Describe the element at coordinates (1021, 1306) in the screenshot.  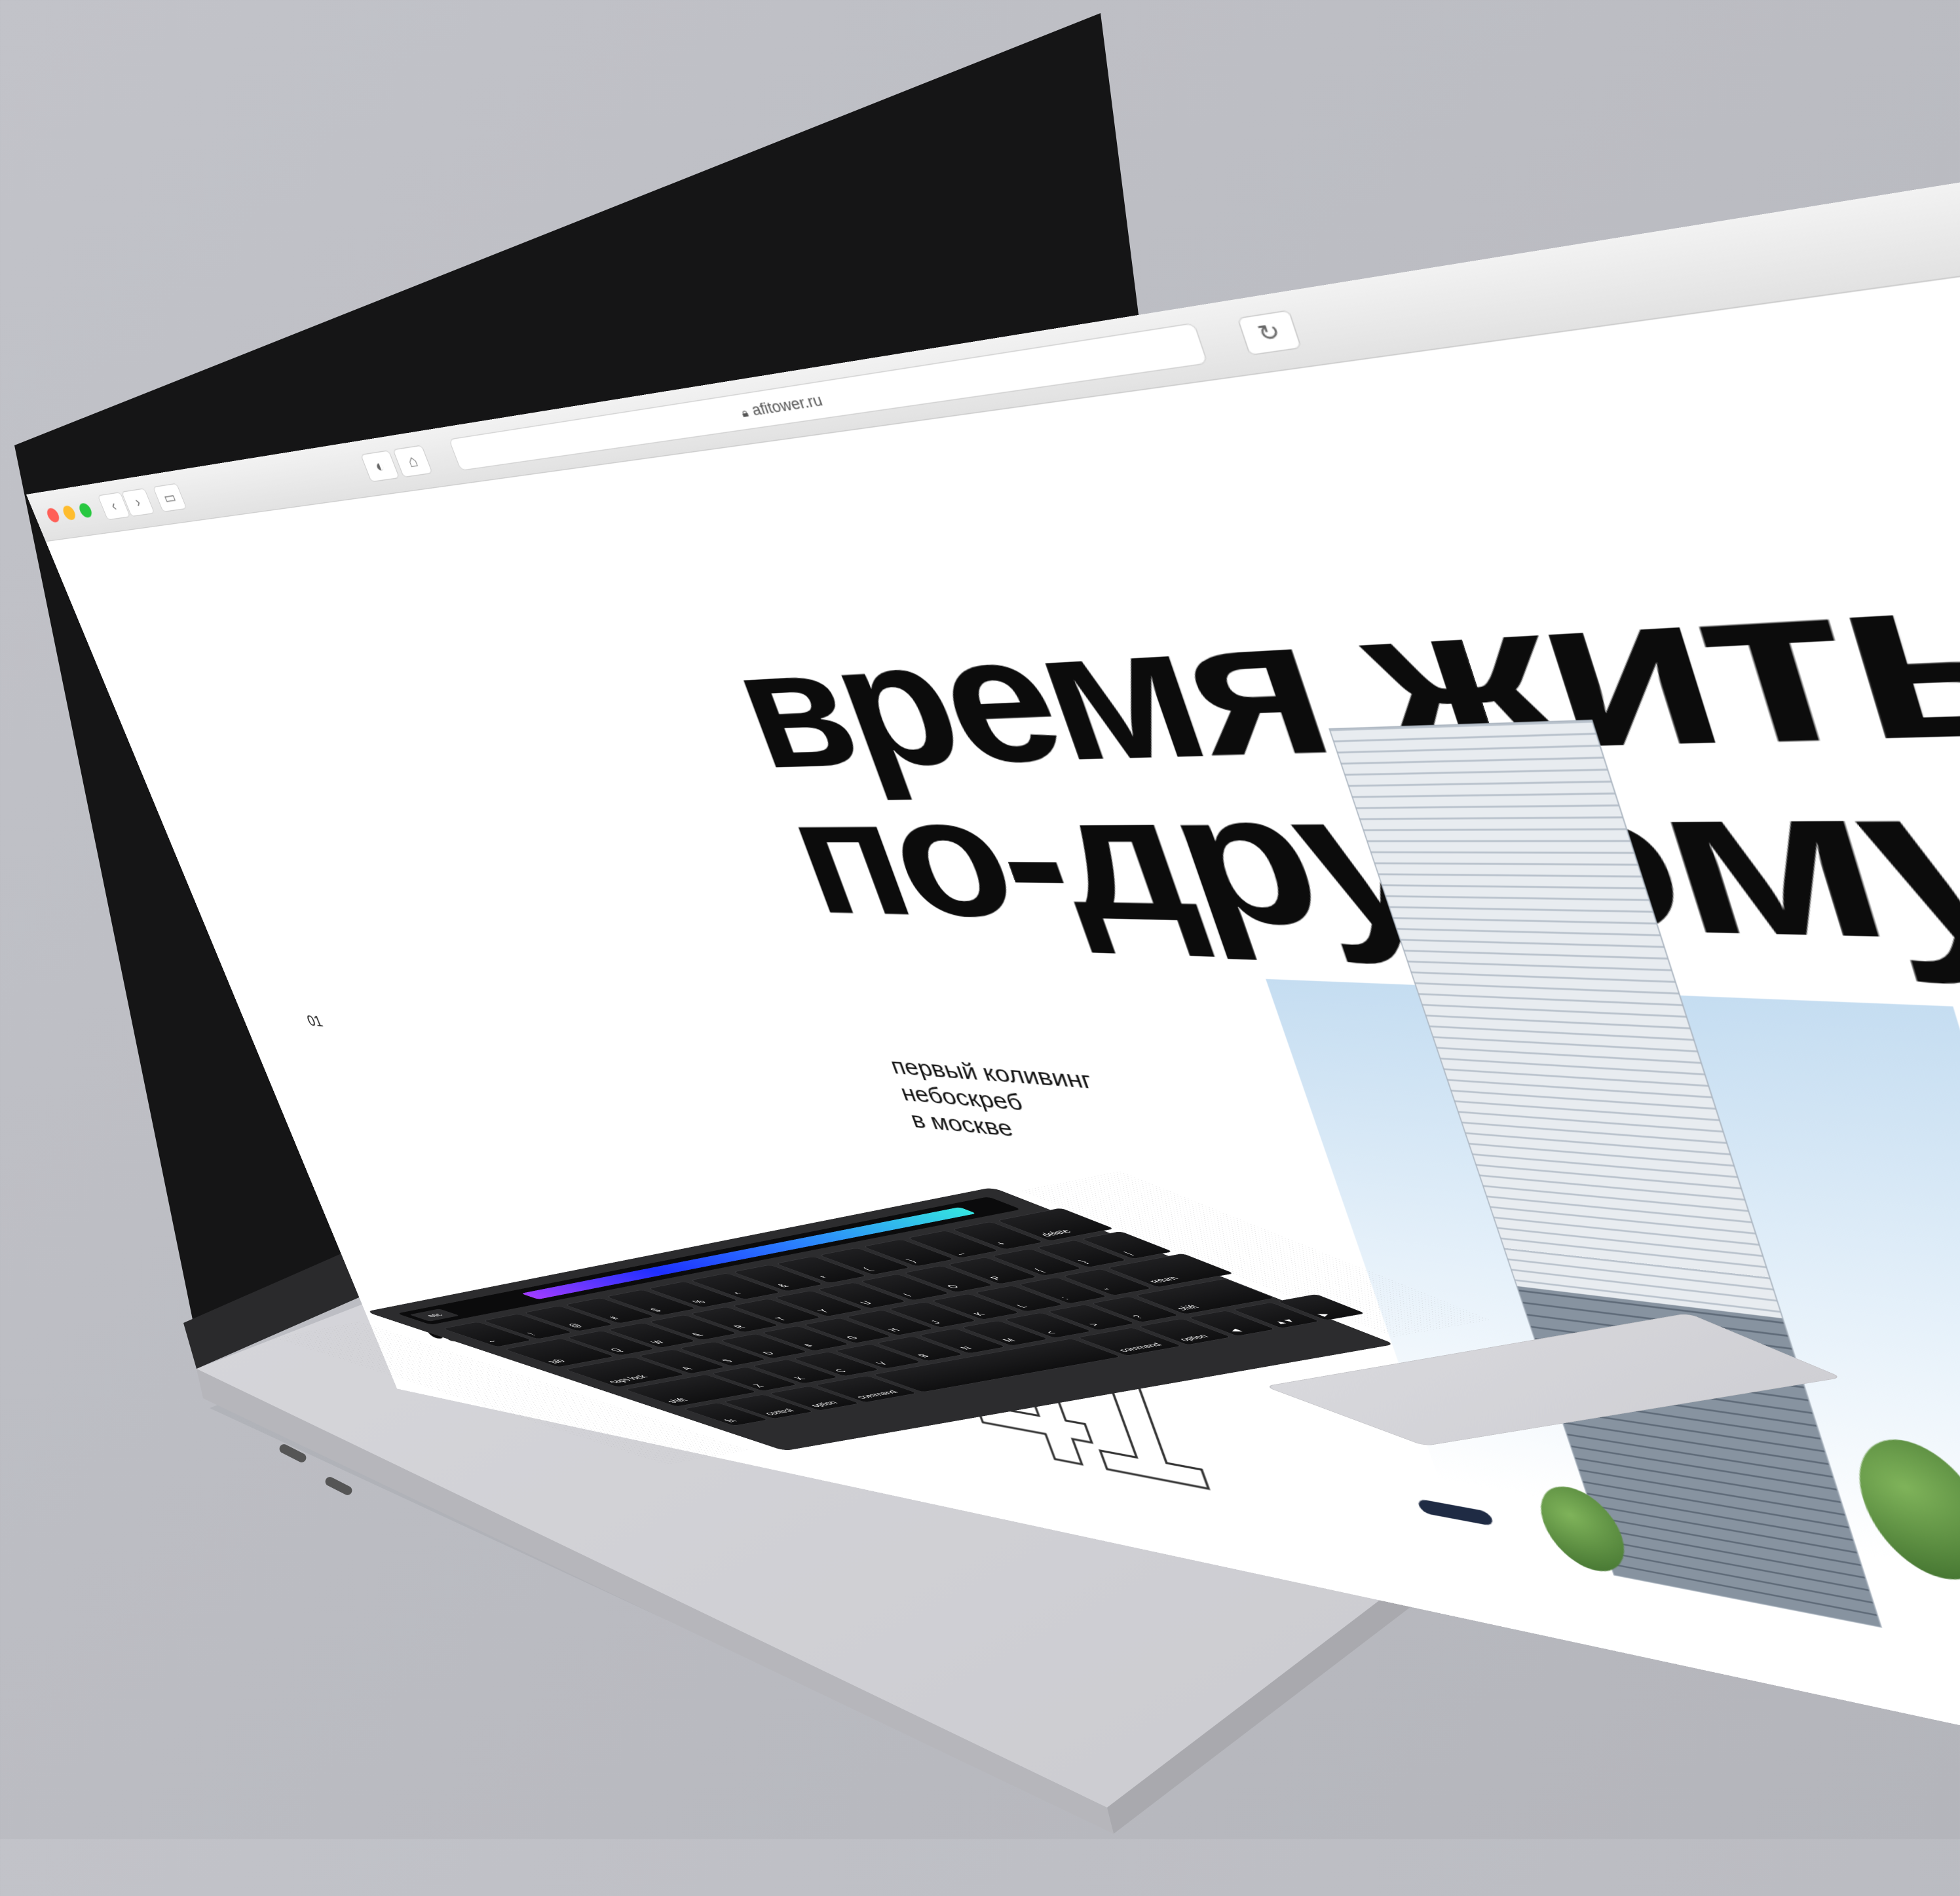
I see `key-label: L` at that location.